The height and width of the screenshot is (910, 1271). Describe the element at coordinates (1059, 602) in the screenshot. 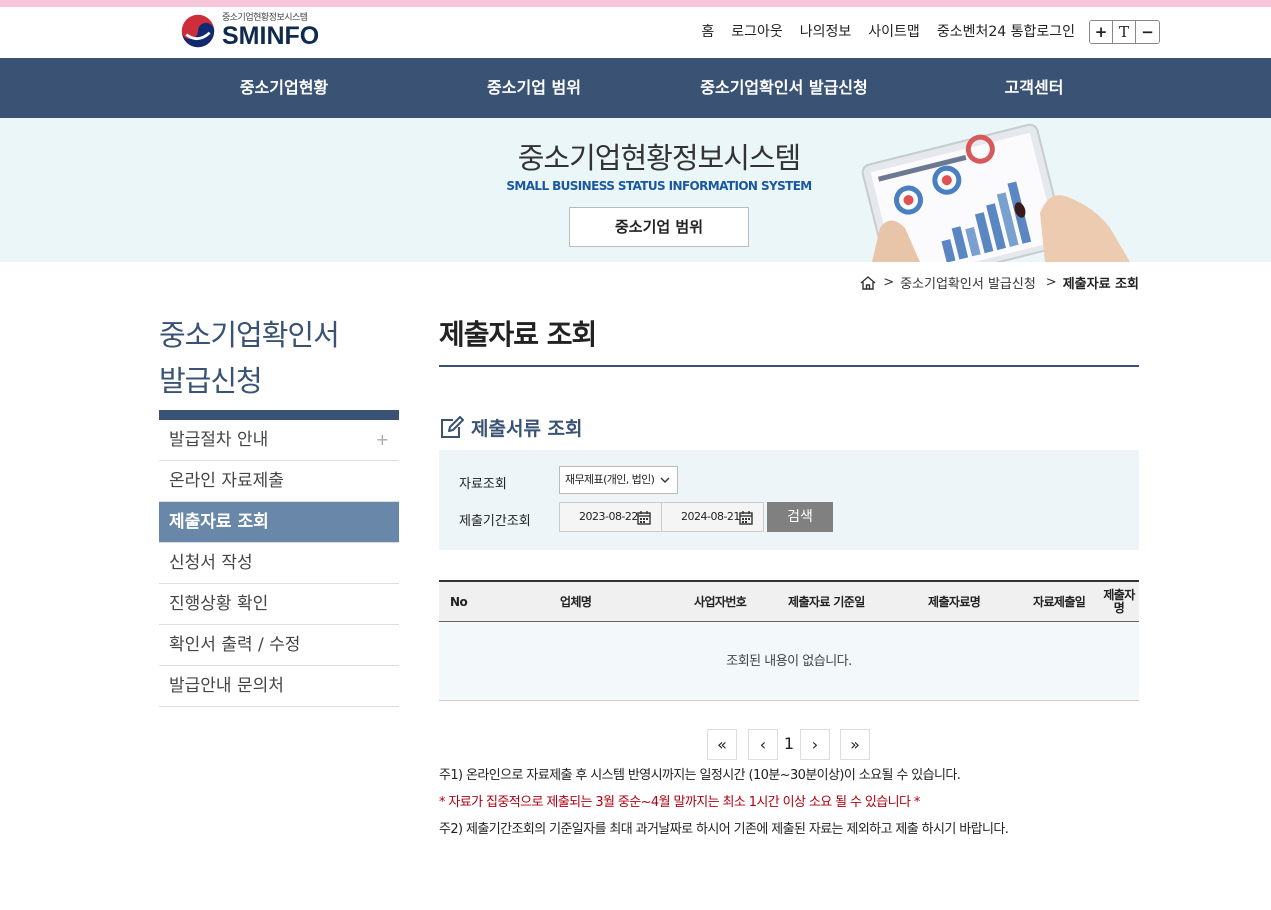

I see `col-submit-date: 자료제출일` at that location.